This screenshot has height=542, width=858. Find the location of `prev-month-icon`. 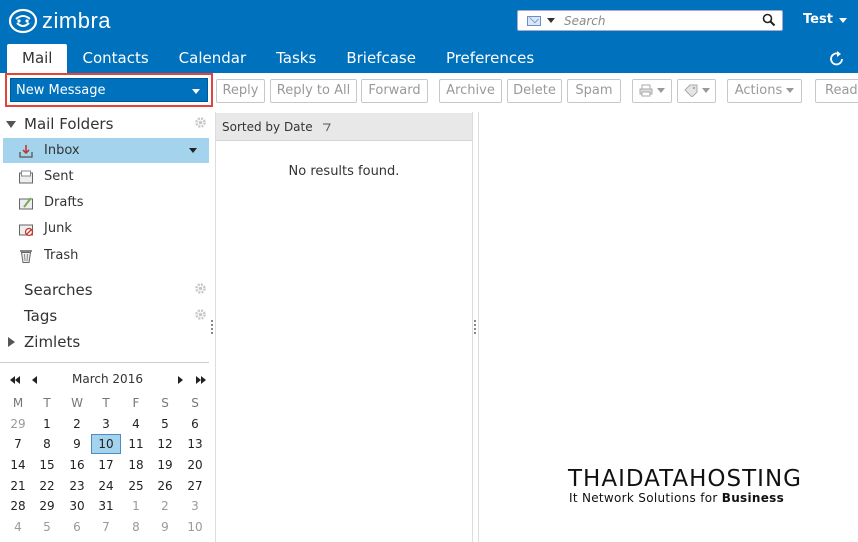

prev-month-icon is located at coordinates (35, 380).